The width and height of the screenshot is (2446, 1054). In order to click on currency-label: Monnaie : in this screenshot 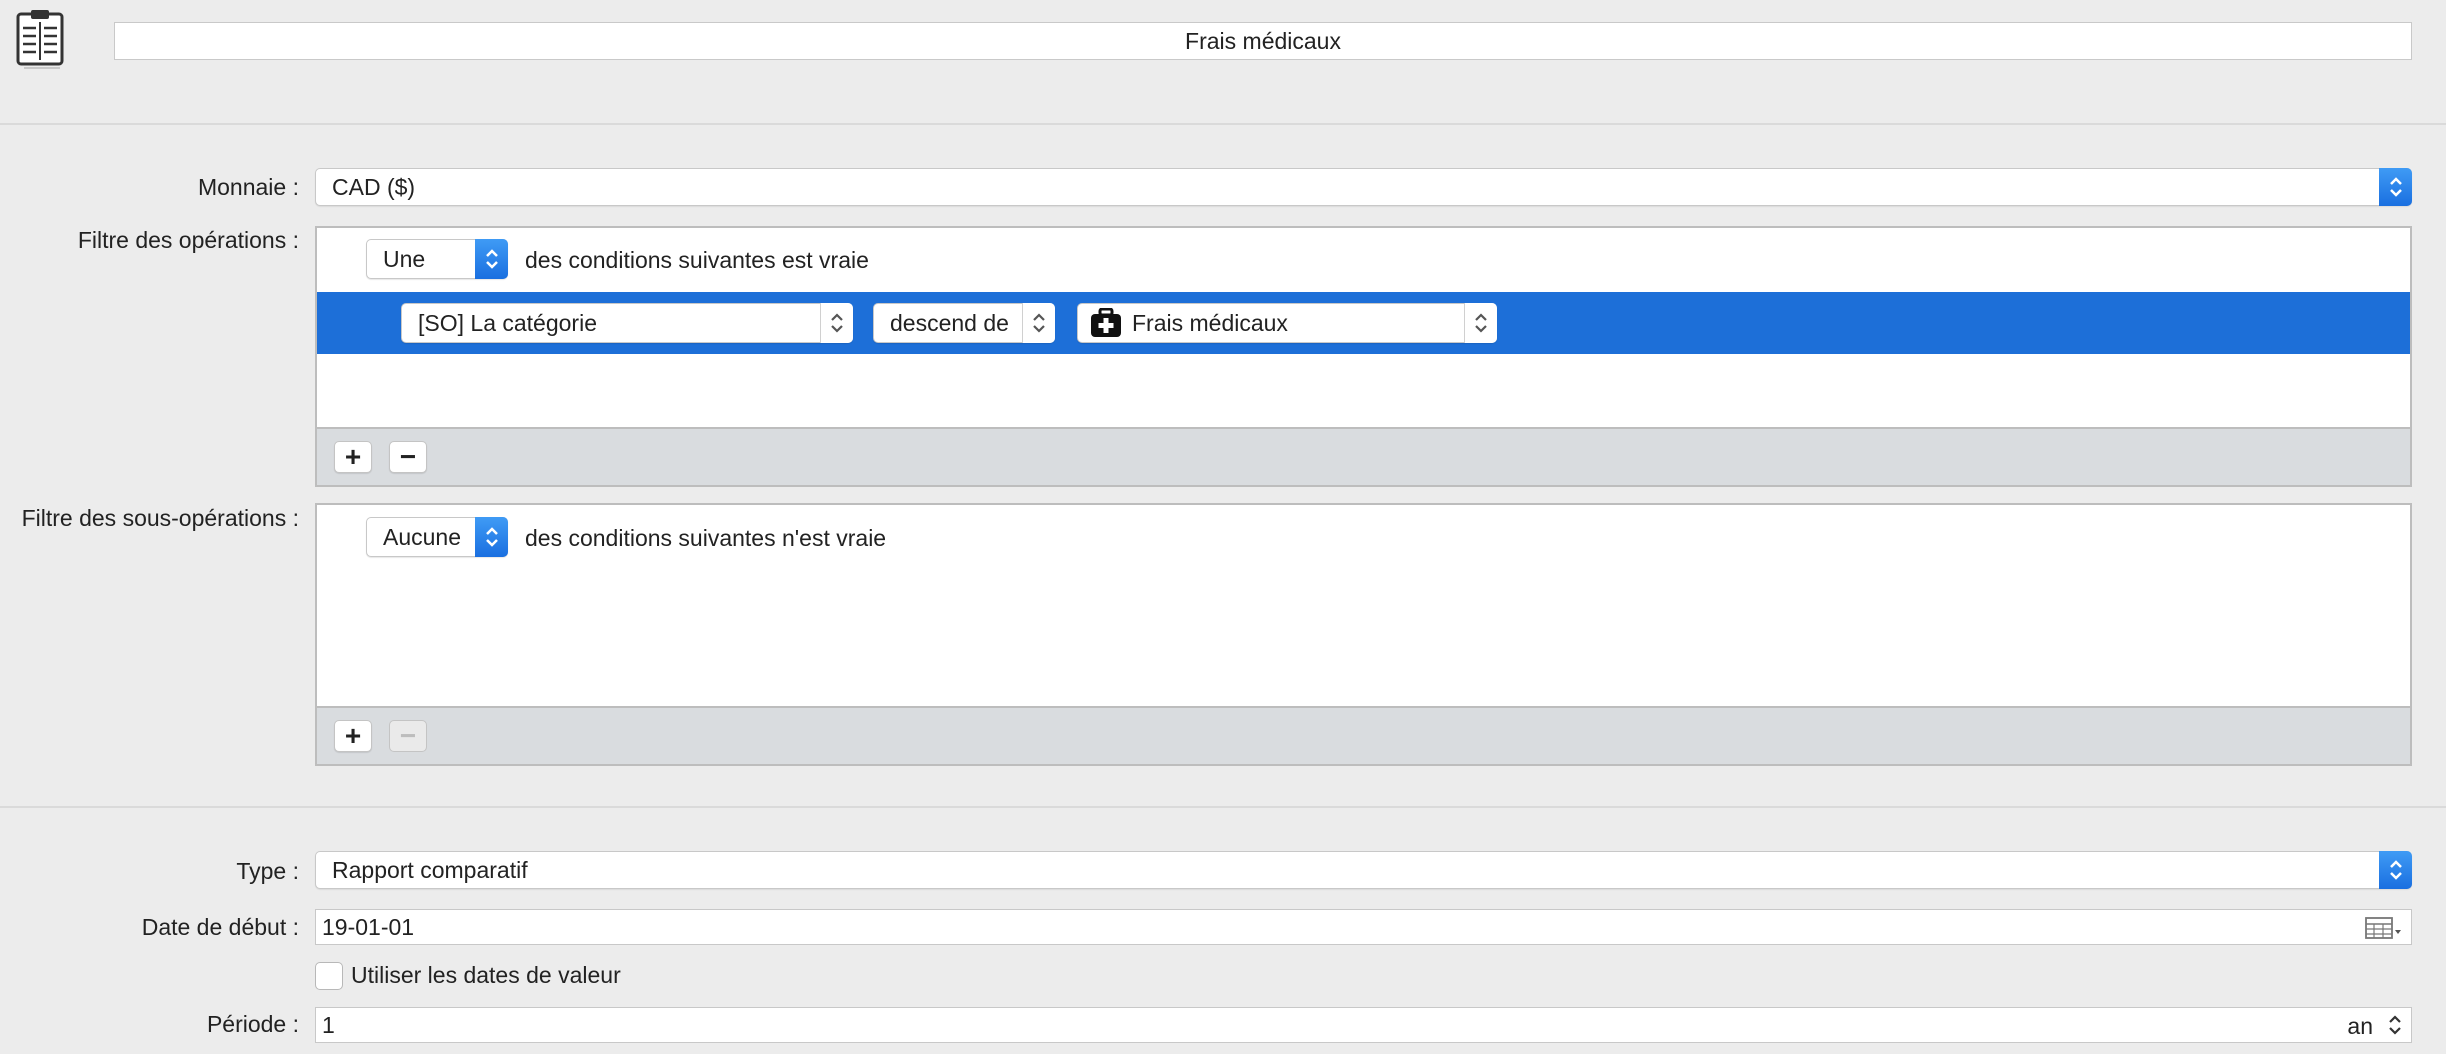, I will do `click(248, 187)`.